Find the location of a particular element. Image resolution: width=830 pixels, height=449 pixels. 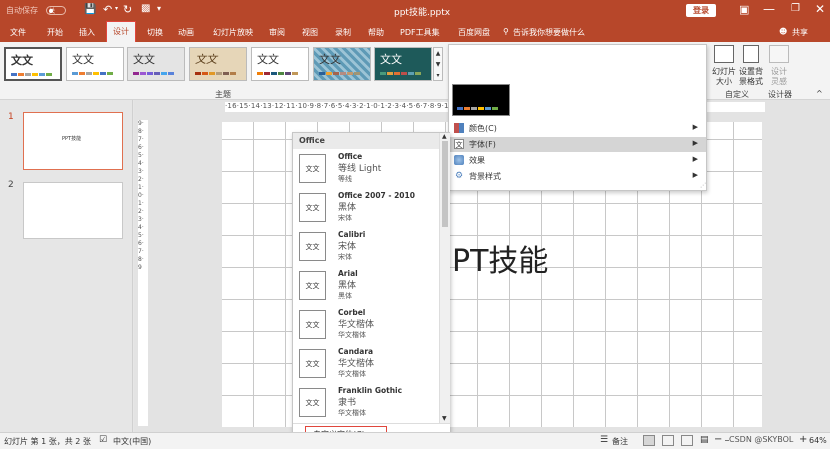

body-font: 黑体 is located at coordinates (345, 296).